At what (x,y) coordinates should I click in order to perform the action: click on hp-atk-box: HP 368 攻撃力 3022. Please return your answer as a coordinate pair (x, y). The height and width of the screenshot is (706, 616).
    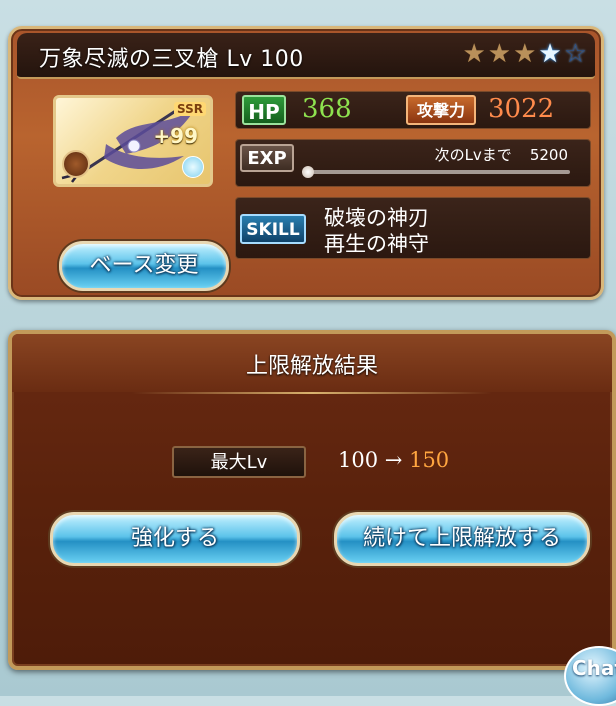
    Looking at the image, I should click on (413, 110).